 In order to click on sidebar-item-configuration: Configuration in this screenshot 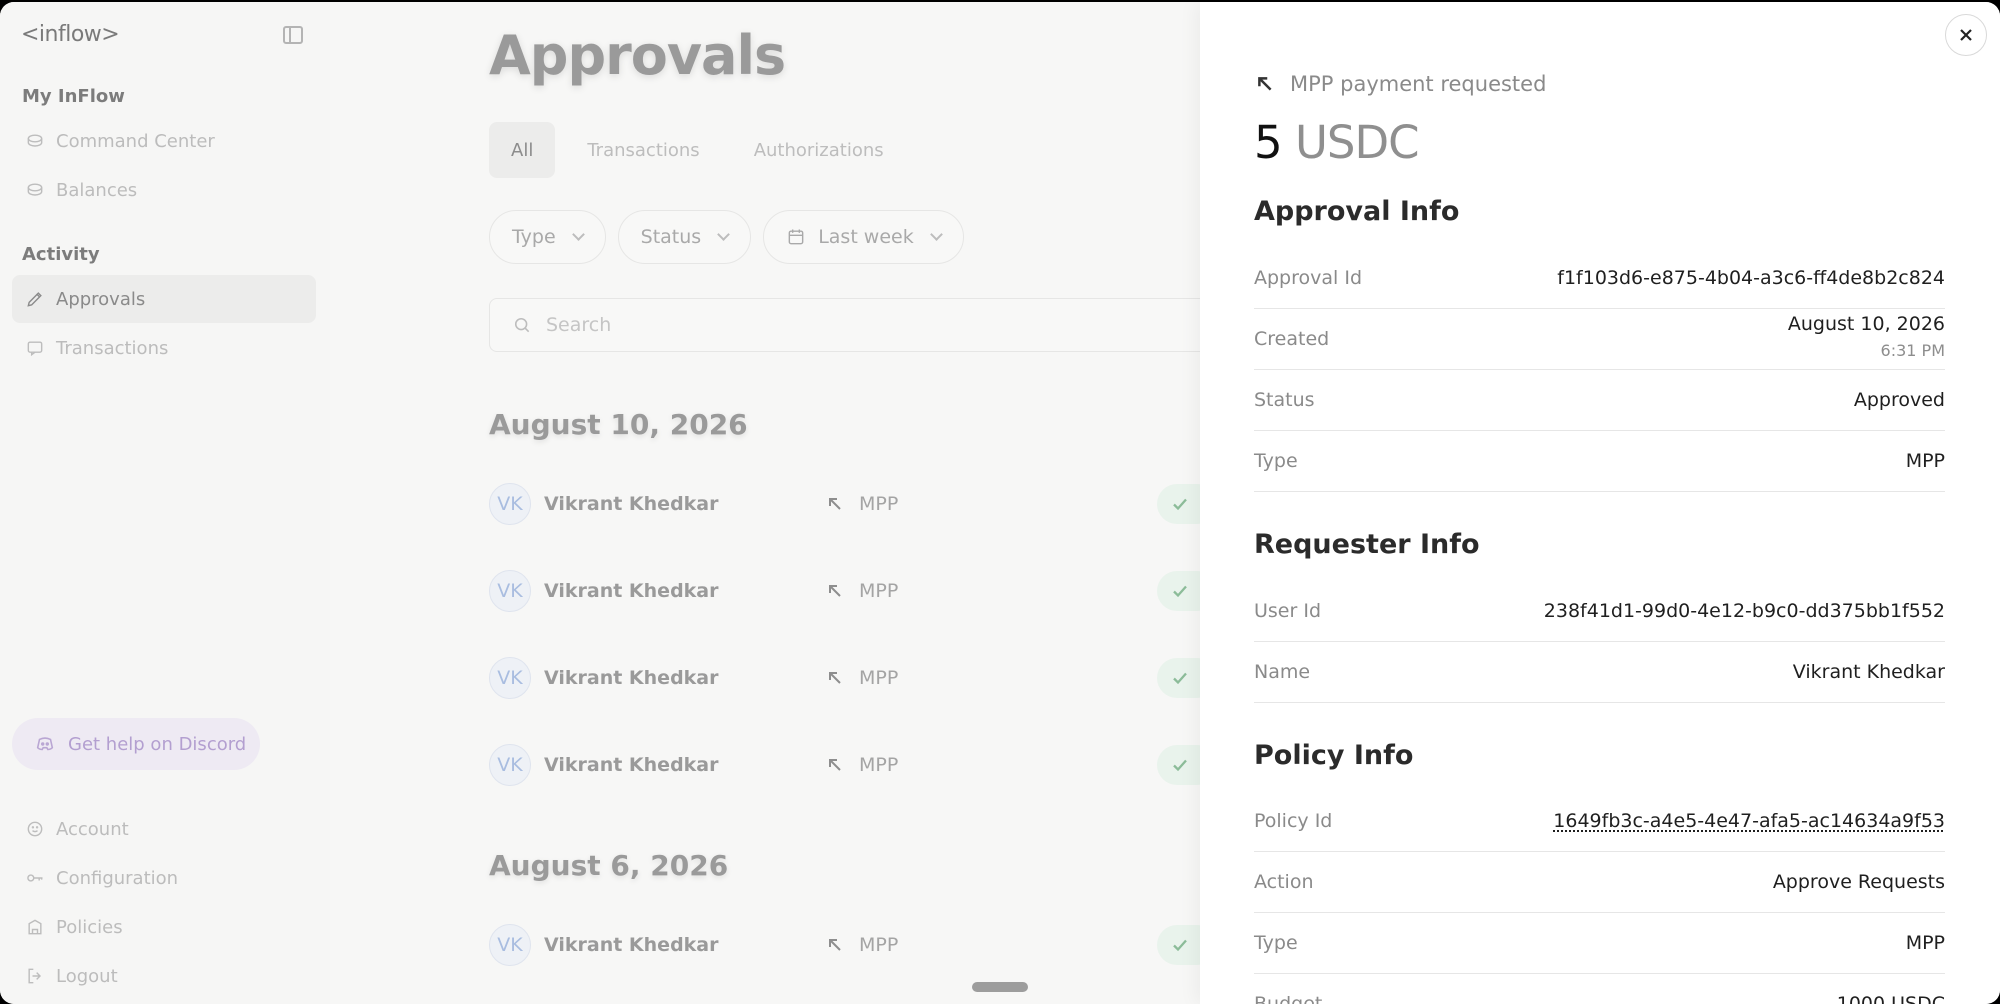, I will do `click(164, 878)`.